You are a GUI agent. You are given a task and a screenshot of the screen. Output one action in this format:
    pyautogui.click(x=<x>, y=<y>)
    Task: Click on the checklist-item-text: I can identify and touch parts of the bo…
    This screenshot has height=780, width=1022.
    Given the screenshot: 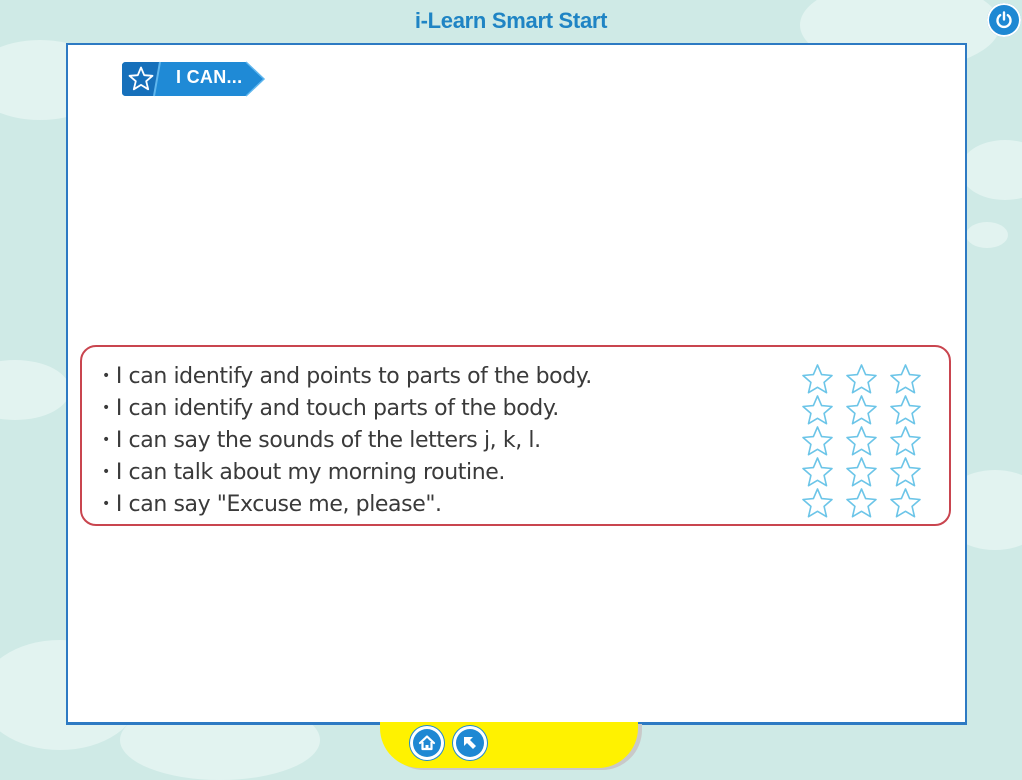 What is the action you would take?
    pyautogui.click(x=337, y=408)
    